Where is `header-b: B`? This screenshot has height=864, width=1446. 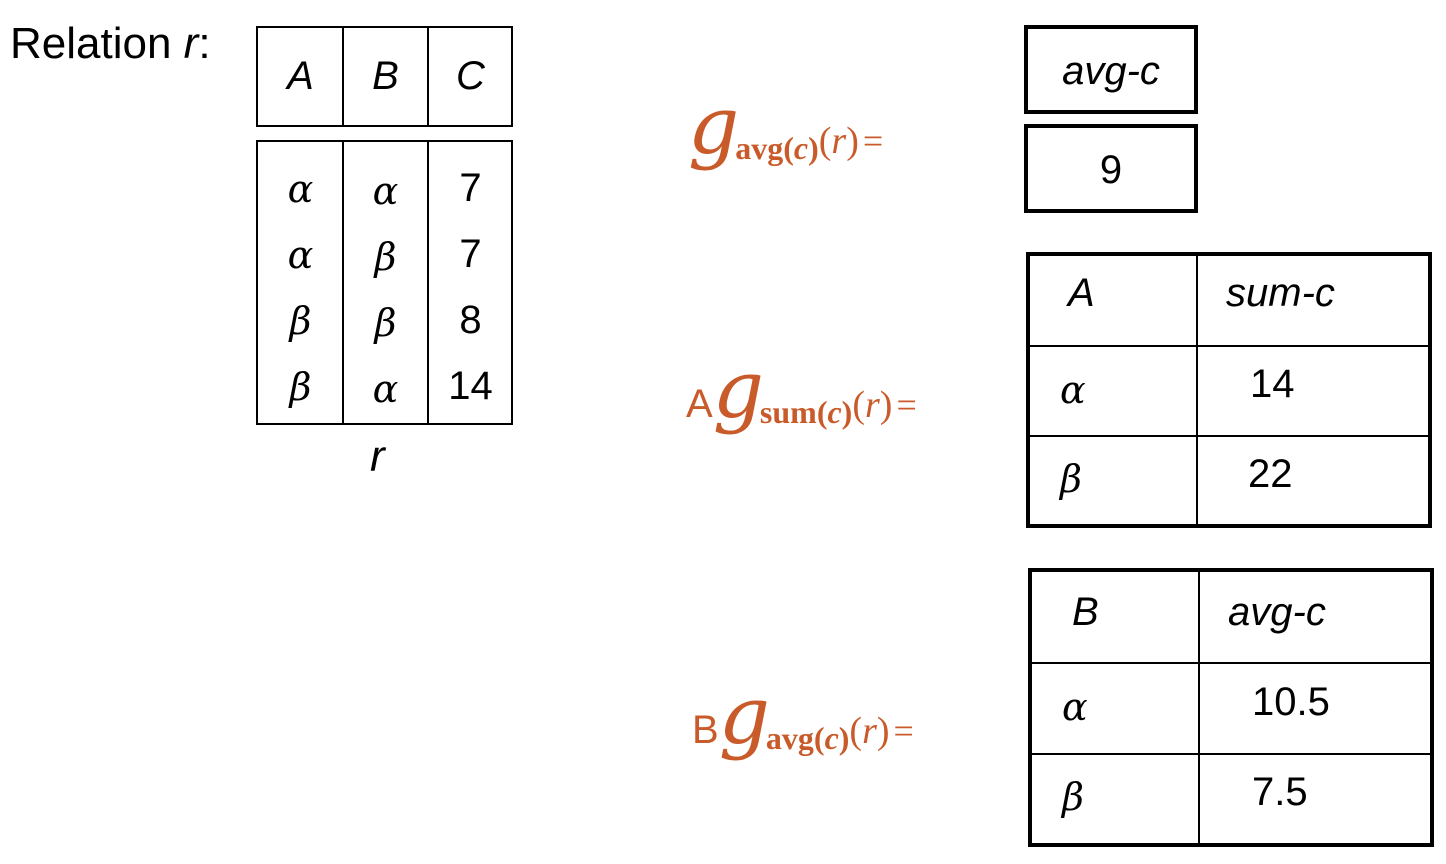
header-b: B is located at coordinates (385, 76).